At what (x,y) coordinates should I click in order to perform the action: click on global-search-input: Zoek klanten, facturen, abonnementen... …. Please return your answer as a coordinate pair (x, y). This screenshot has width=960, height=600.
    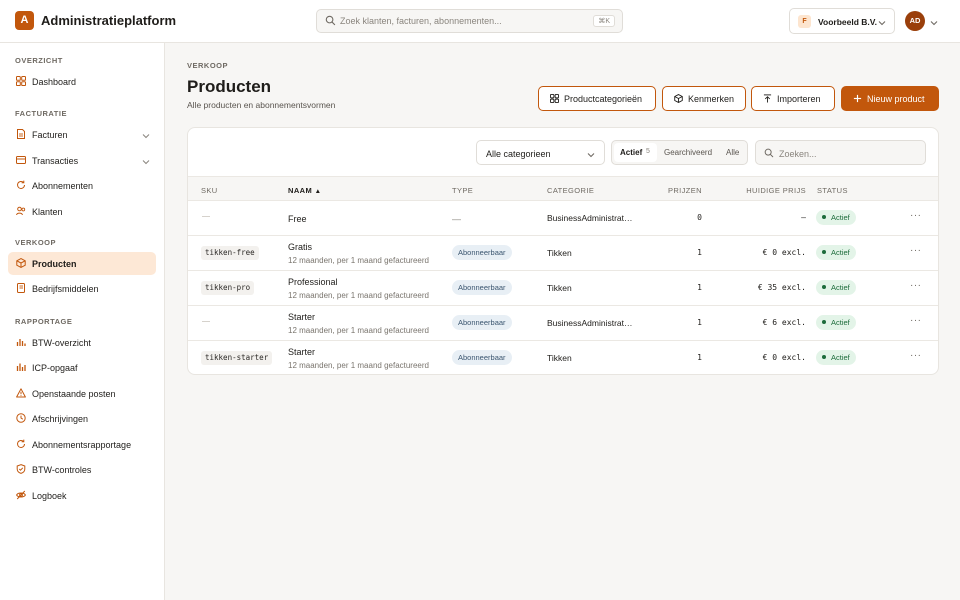
    Looking at the image, I should click on (469, 21).